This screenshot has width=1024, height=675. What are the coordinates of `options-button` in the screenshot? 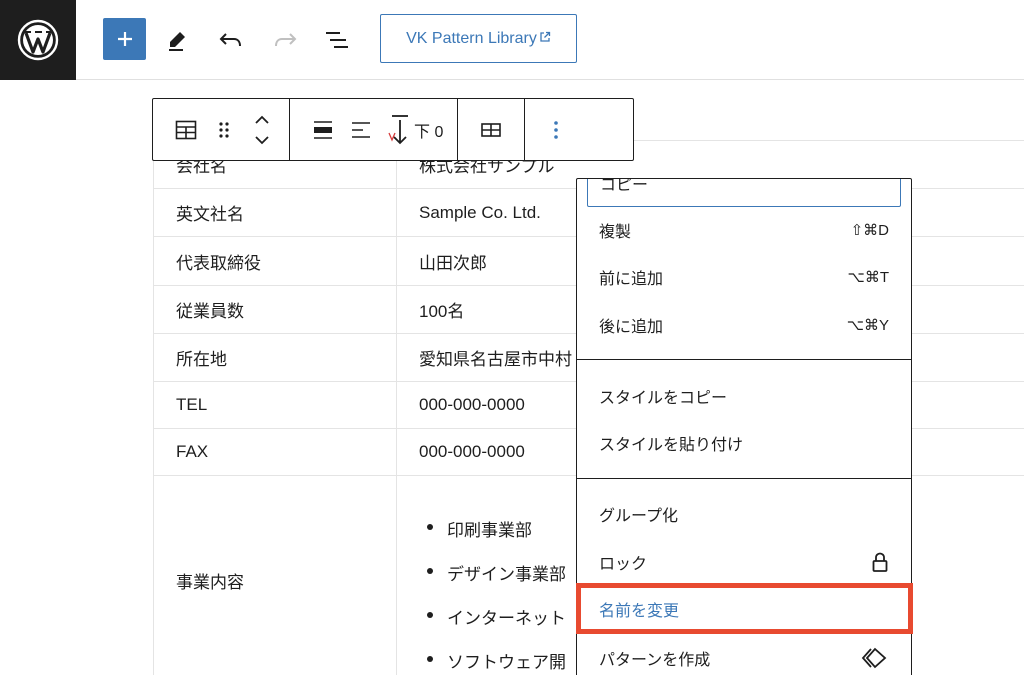 It's located at (556, 130).